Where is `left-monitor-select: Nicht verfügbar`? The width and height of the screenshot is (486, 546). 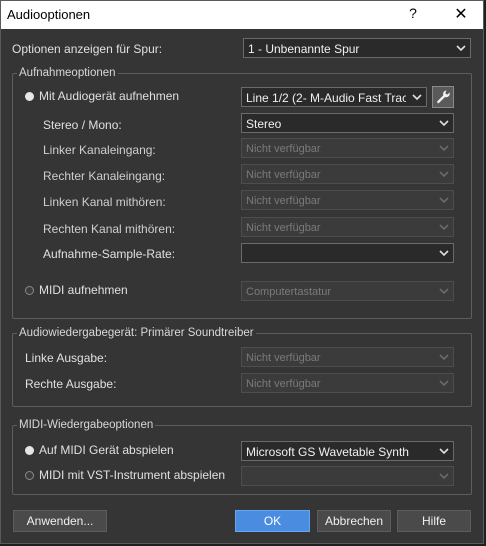 left-monitor-select: Nicht verfügbar is located at coordinates (347, 200).